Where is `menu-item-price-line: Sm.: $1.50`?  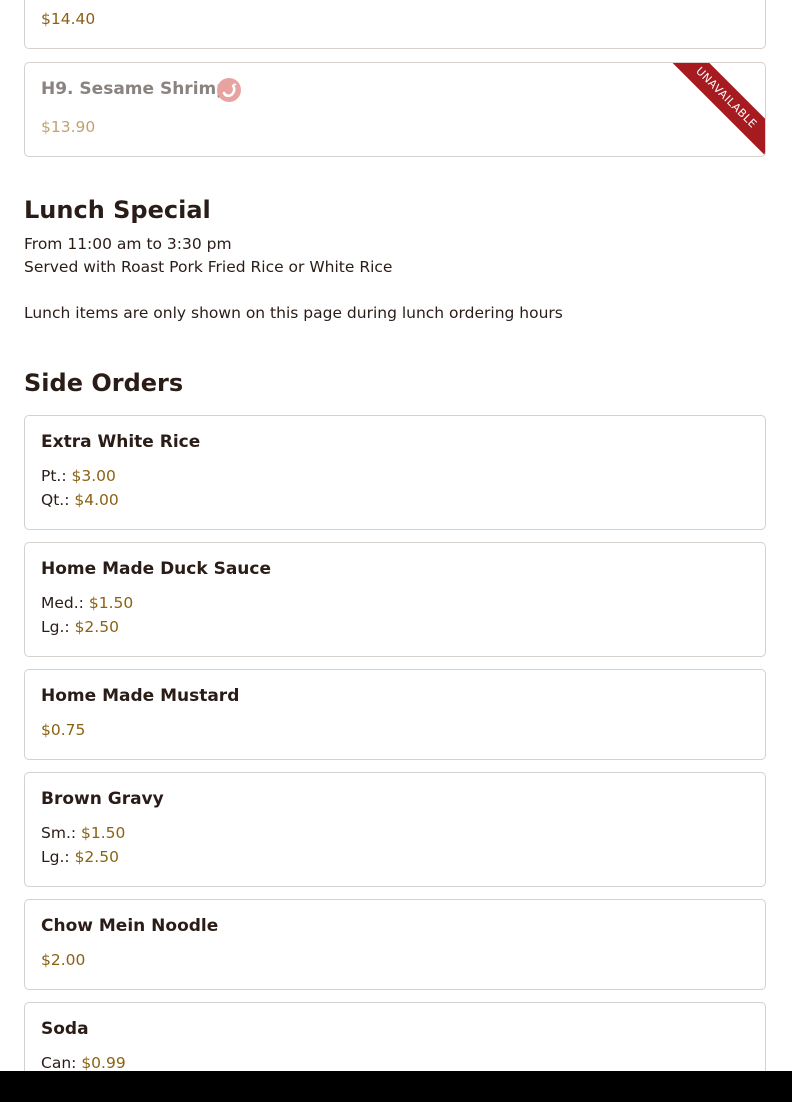
menu-item-price-line: Sm.: $1.50 is located at coordinates (83, 833).